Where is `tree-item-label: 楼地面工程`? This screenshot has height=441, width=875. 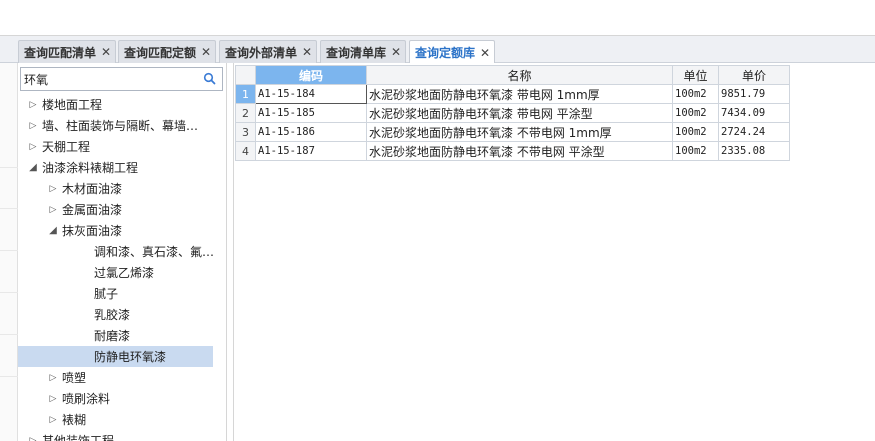 tree-item-label: 楼地面工程 is located at coordinates (72, 105).